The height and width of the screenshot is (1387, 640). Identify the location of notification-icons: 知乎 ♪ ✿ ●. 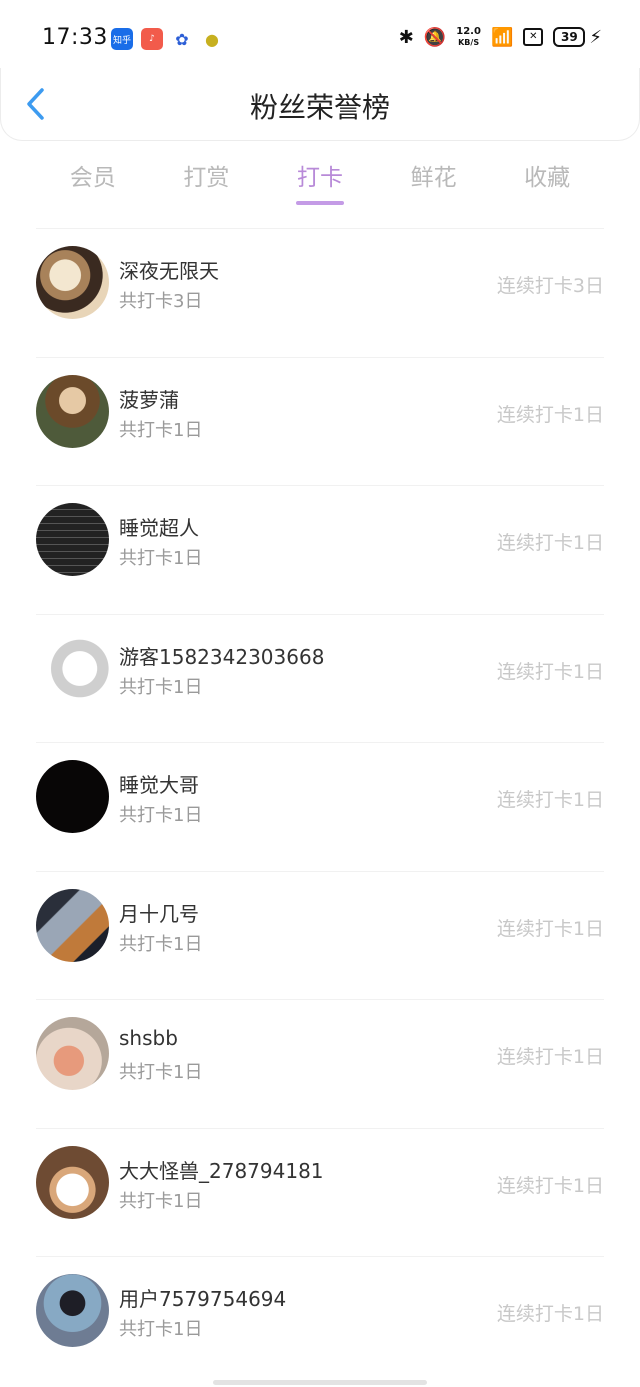
(167, 39).